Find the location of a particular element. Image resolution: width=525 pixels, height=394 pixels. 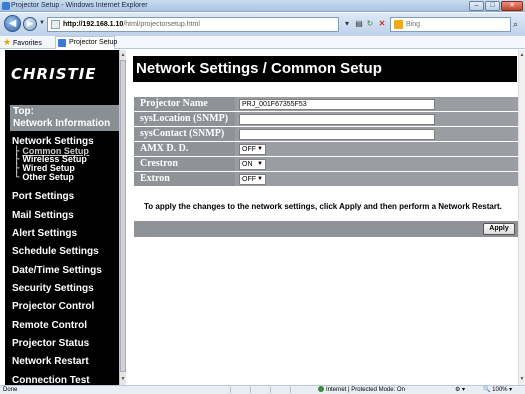

zoom-level: 🔍 100% ▾ is located at coordinates (497, 390).